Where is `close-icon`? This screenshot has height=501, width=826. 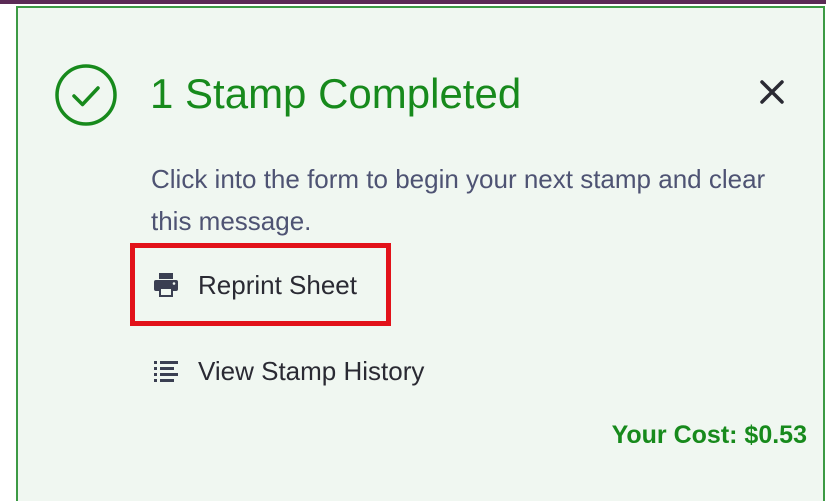
close-icon is located at coordinates (772, 92).